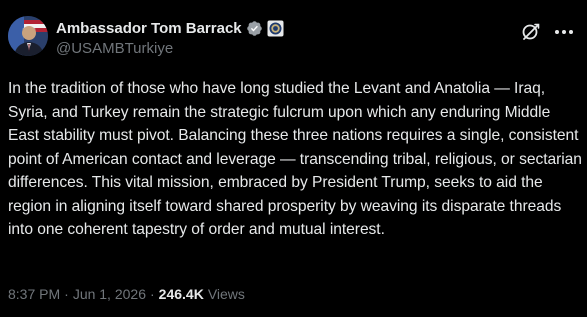 The image size is (587, 317). I want to click on author-names: Ambassador Tom Barrack @USAMBTurkiye, so click(170, 37).